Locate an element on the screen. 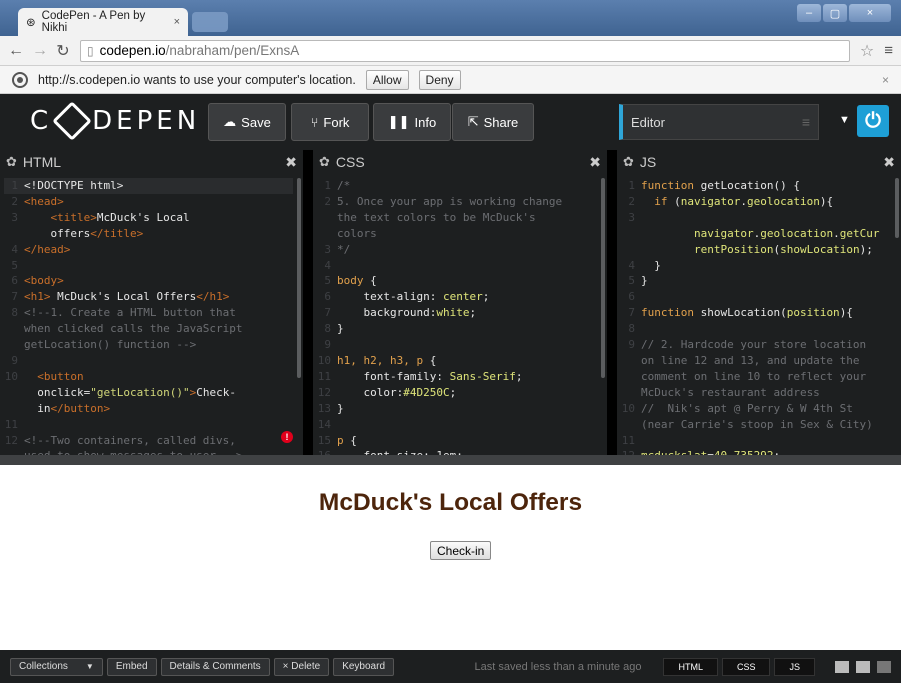 The image size is (901, 683). editor-view-select: Editor ≡ is located at coordinates (719, 122).